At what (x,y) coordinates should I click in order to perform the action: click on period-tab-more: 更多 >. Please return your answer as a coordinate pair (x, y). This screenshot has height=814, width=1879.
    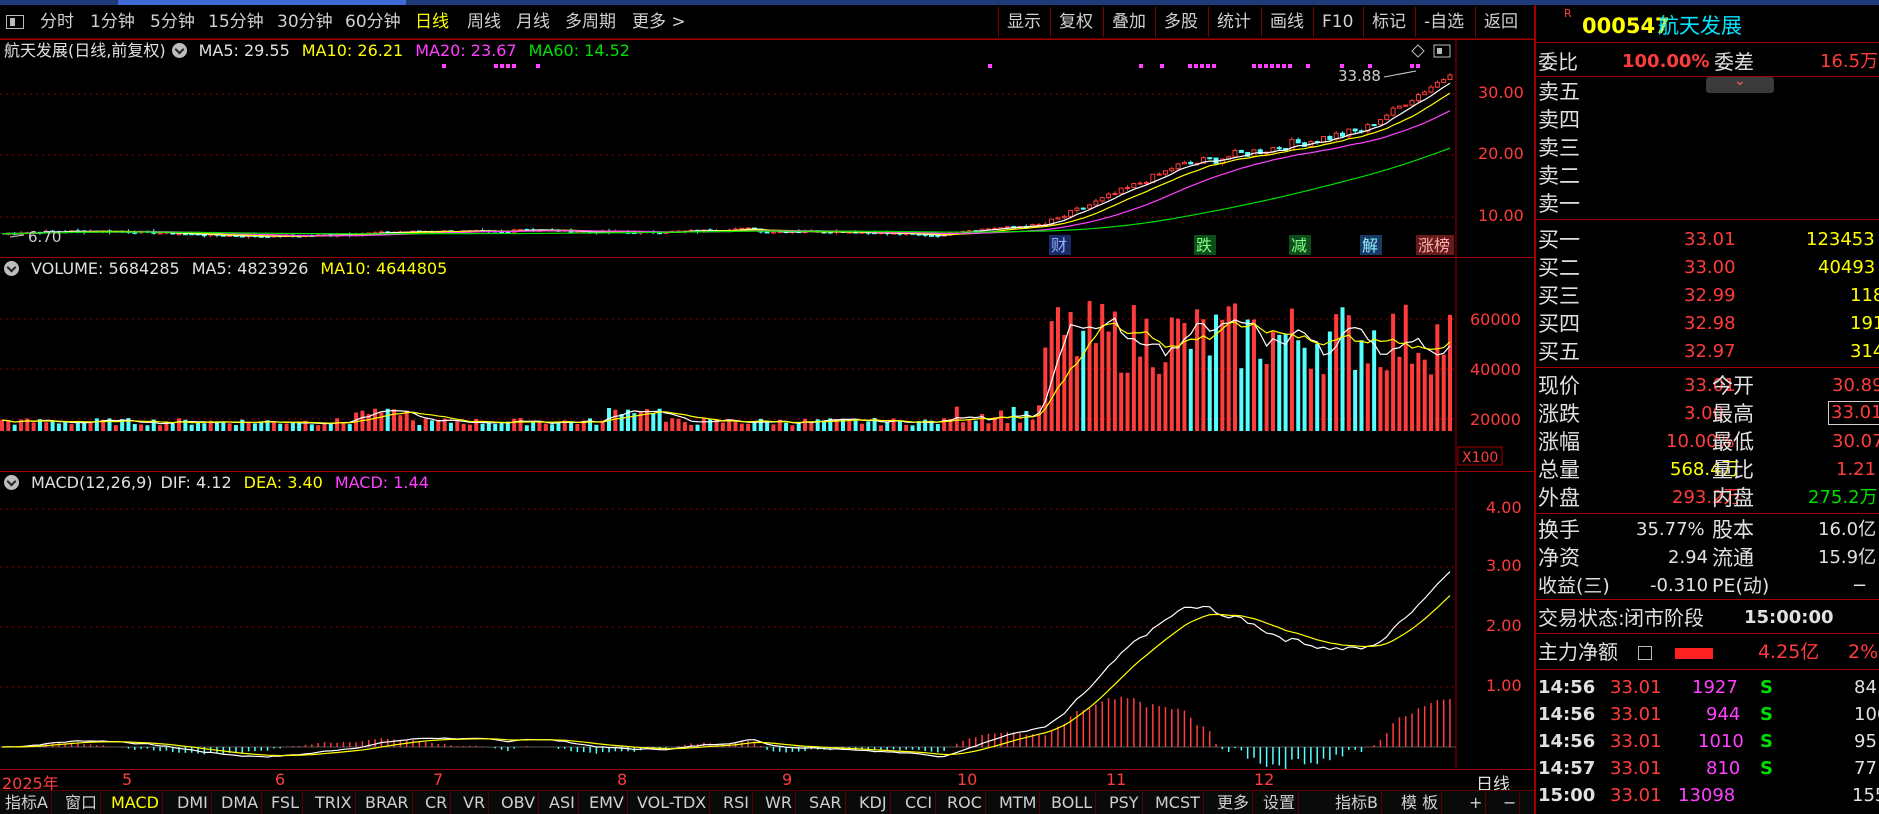
    Looking at the image, I should click on (659, 22).